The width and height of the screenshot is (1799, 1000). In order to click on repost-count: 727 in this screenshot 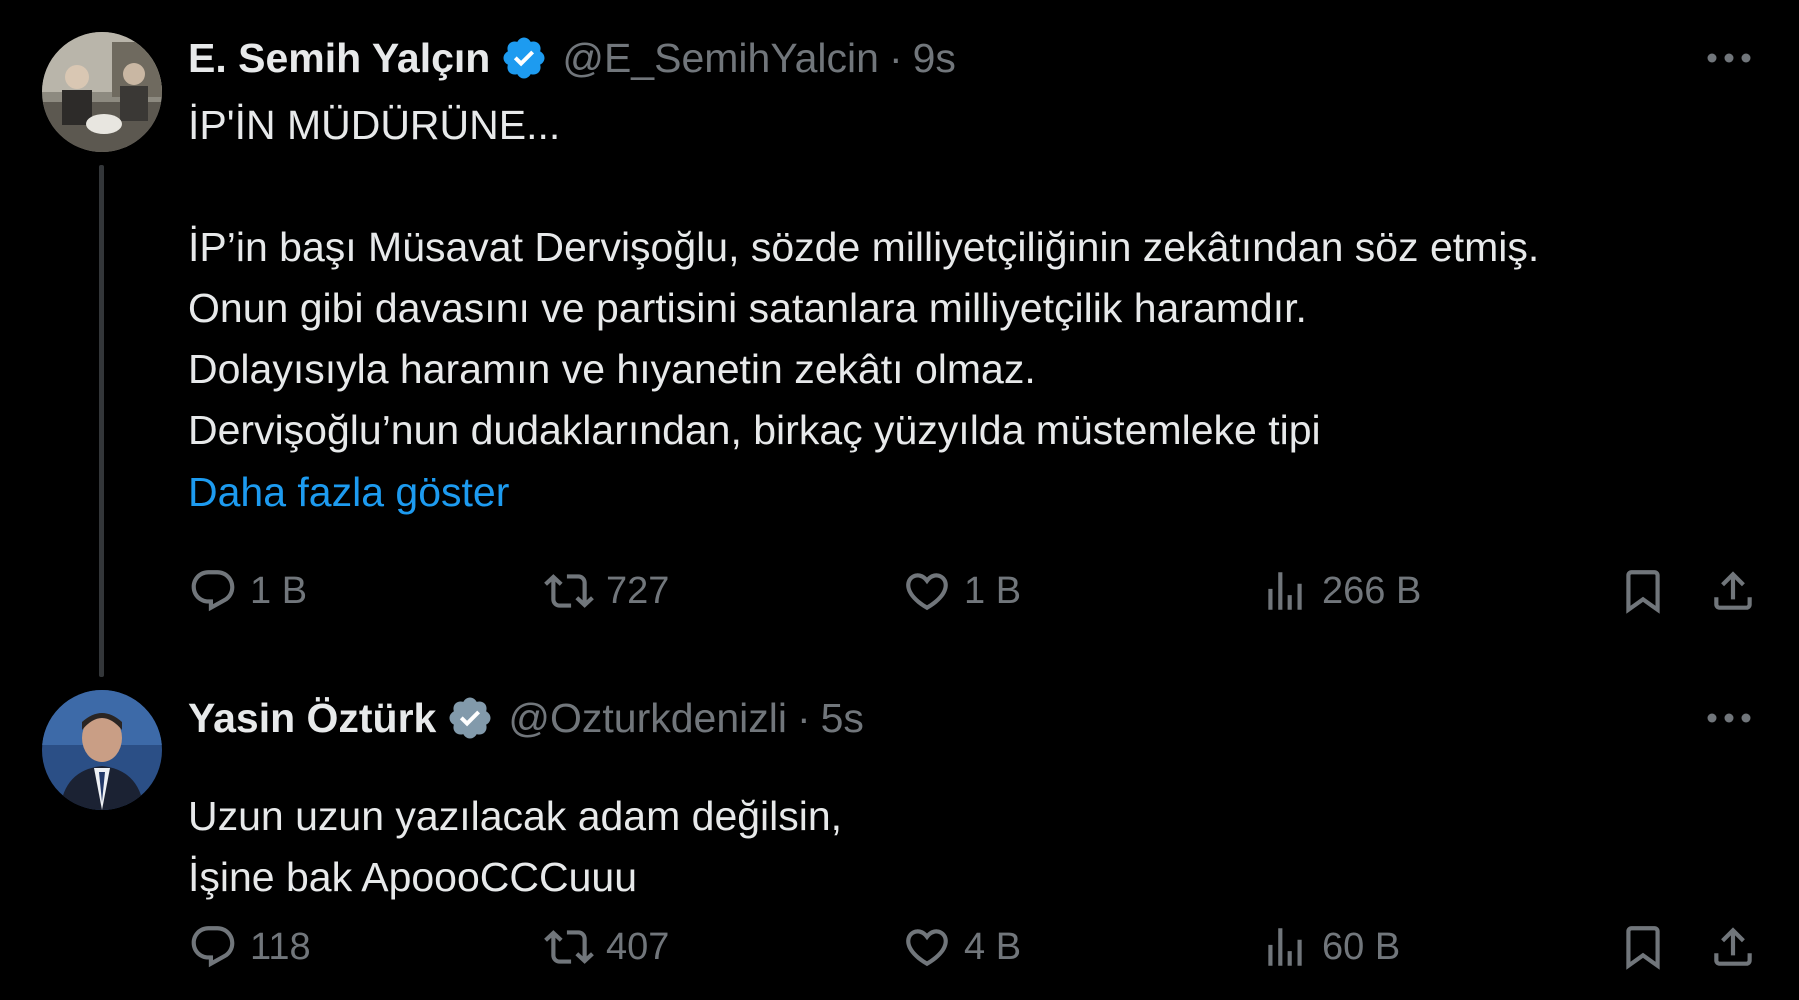, I will do `click(638, 590)`.